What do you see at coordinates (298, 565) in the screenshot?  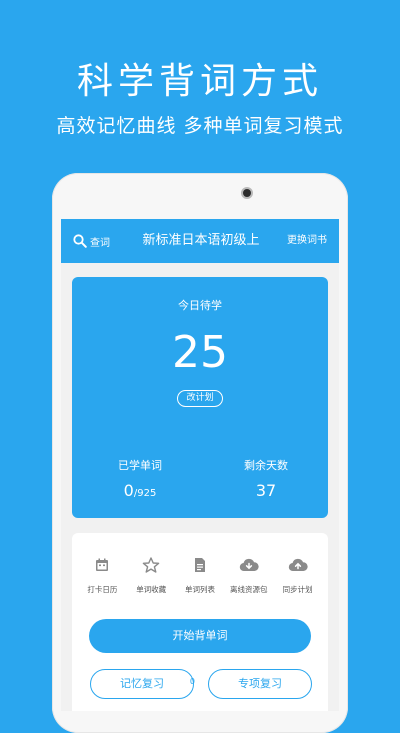 I see `cloud-upload-icon` at bounding box center [298, 565].